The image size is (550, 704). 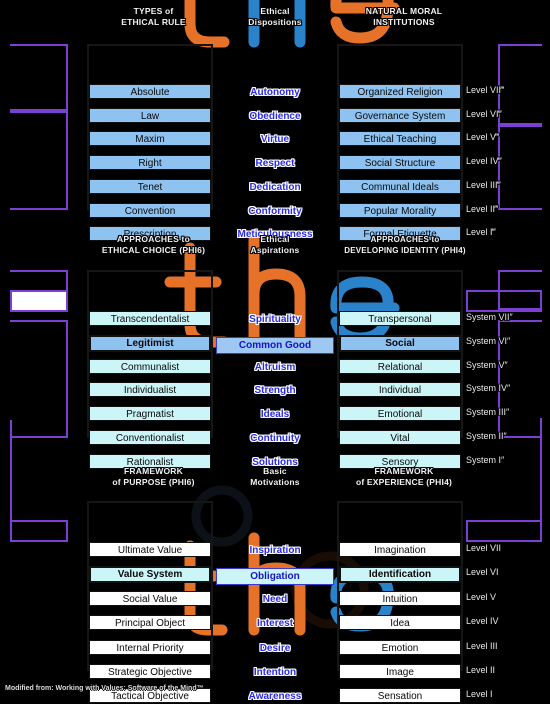 What do you see at coordinates (488, 340) in the screenshot?
I see `row-label-right: System VI″` at bounding box center [488, 340].